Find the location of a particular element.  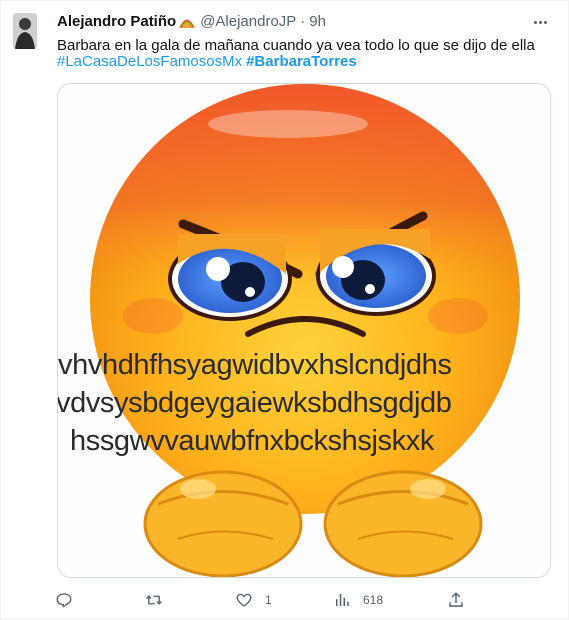

like-count: 1 is located at coordinates (268, 600).